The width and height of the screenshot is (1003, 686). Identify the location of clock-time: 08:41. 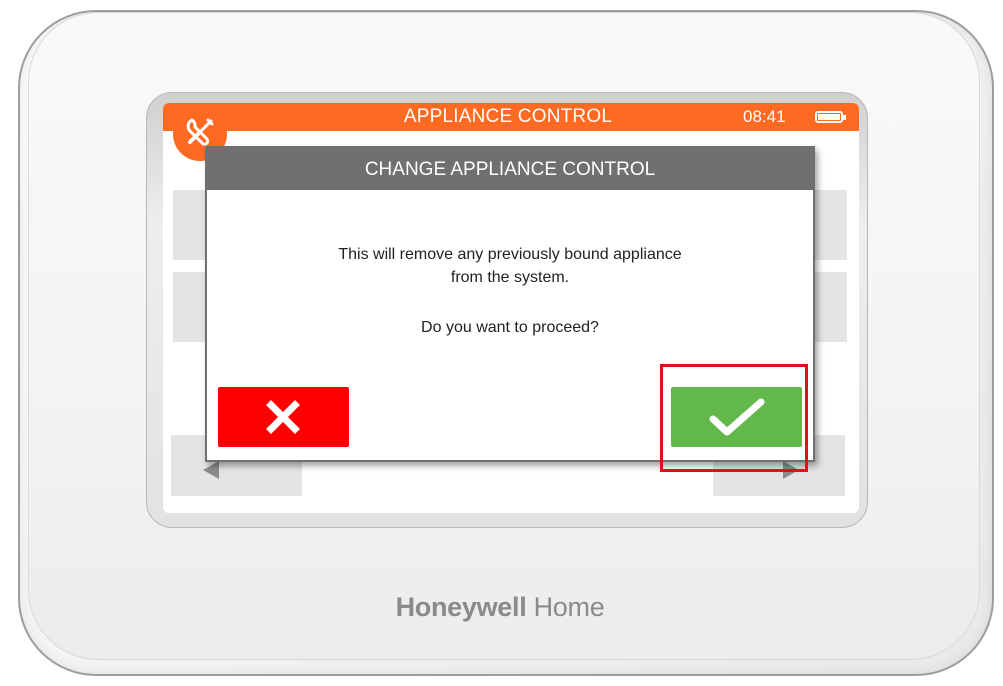
(764, 116).